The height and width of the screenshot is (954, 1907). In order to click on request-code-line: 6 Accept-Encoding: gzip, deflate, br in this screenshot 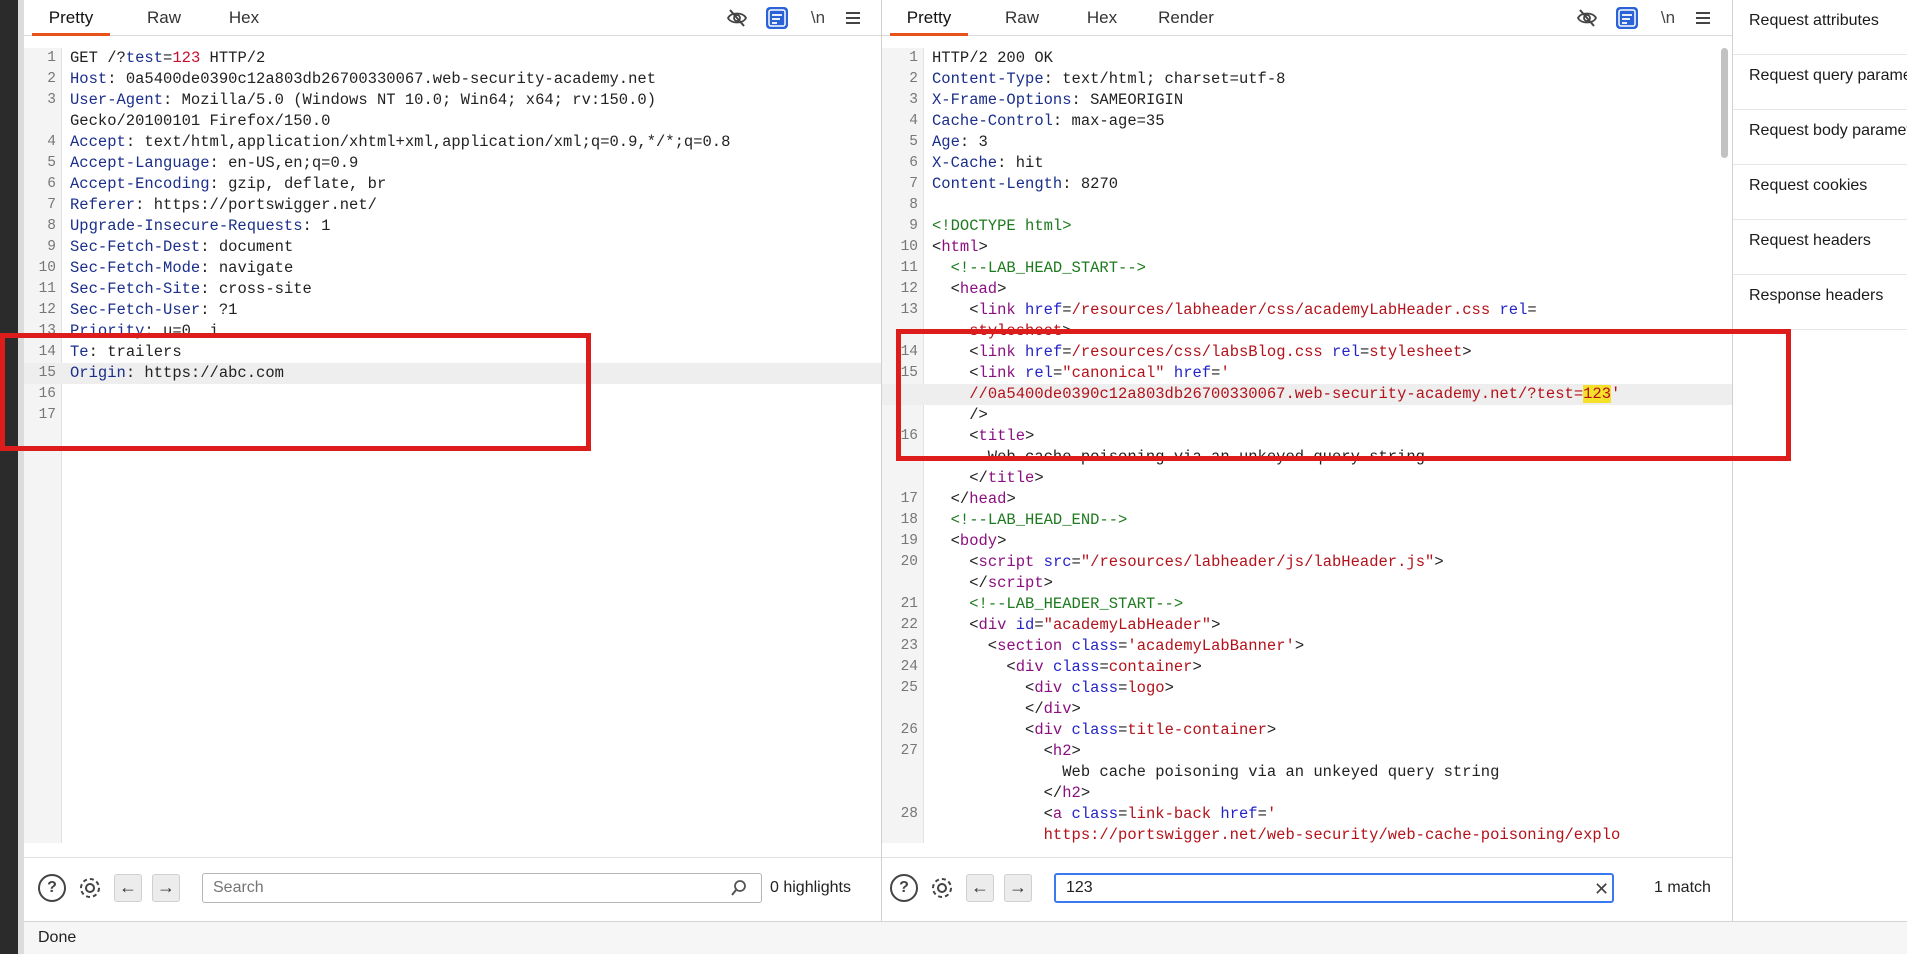, I will do `click(452, 184)`.